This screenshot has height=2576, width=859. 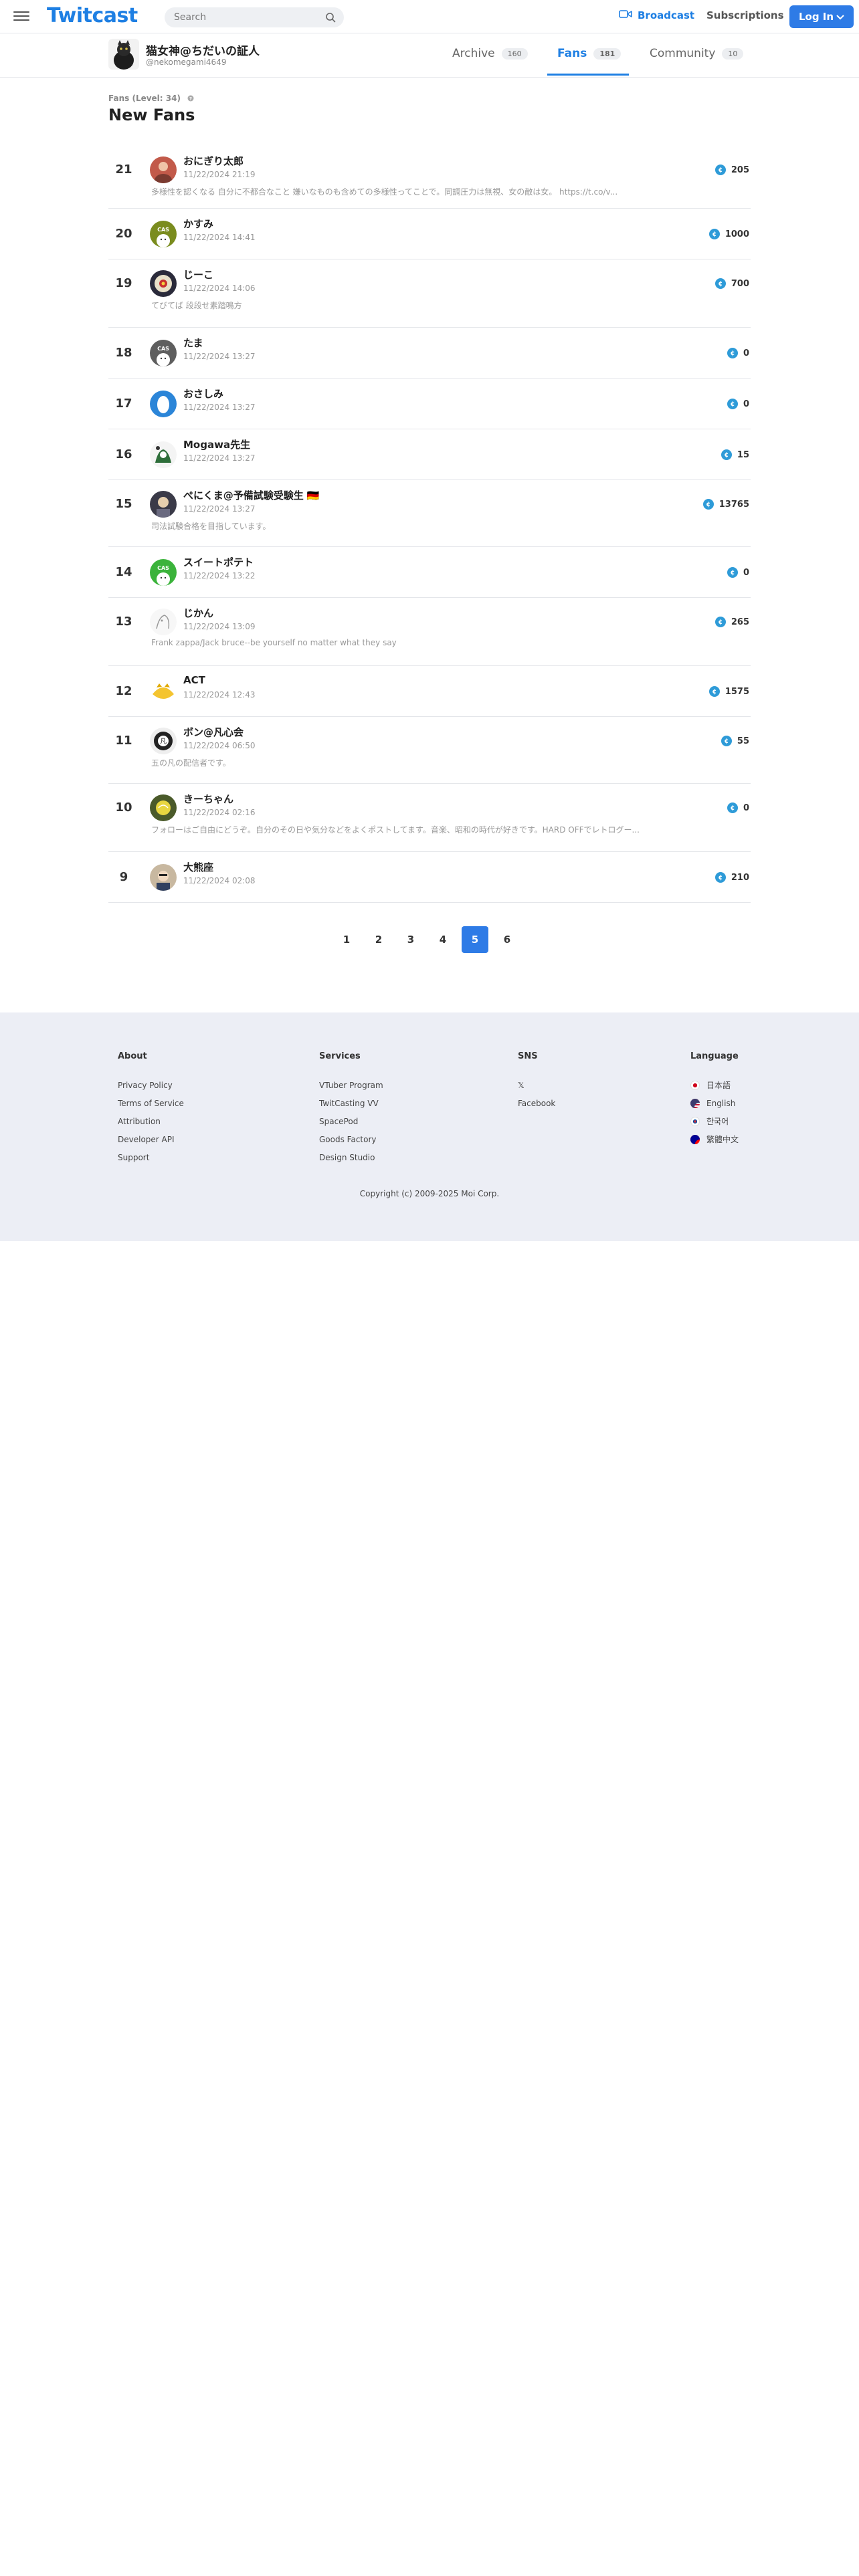 What do you see at coordinates (151, 1157) in the screenshot?
I see `footer-link: Support` at bounding box center [151, 1157].